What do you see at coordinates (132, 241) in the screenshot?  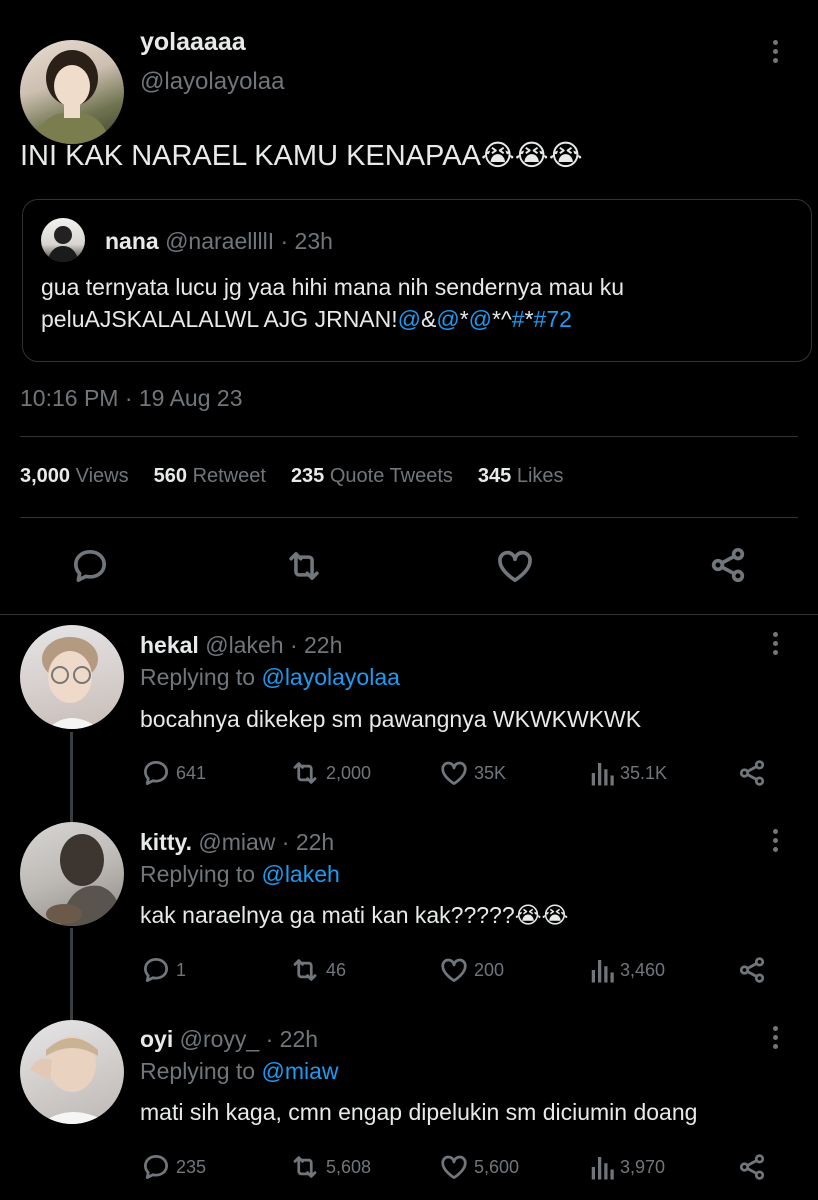 I see `quoted-display-name: nana` at bounding box center [132, 241].